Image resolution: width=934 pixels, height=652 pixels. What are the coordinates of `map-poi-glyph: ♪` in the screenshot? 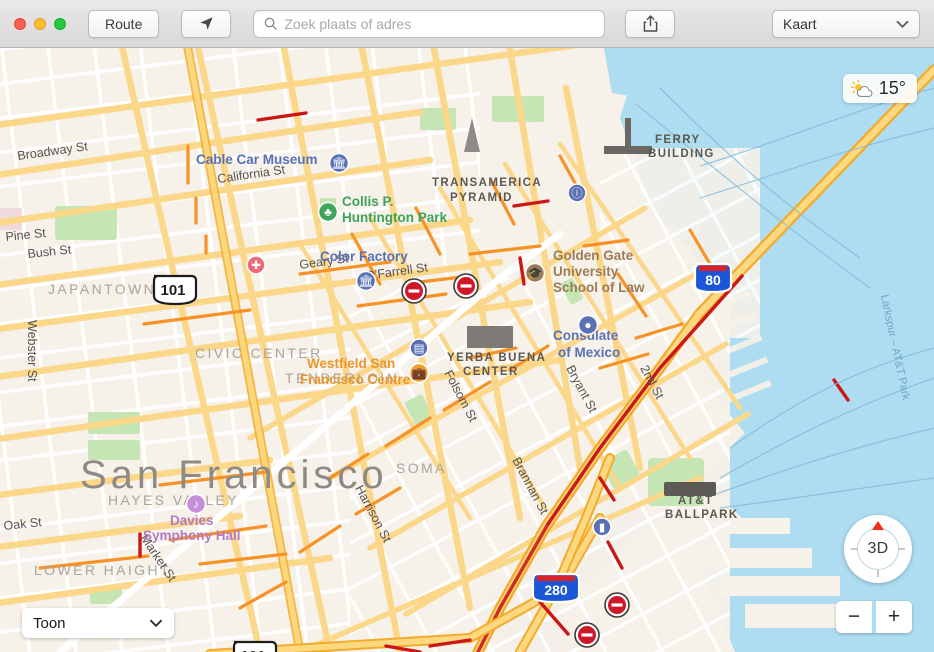 It's located at (196, 504).